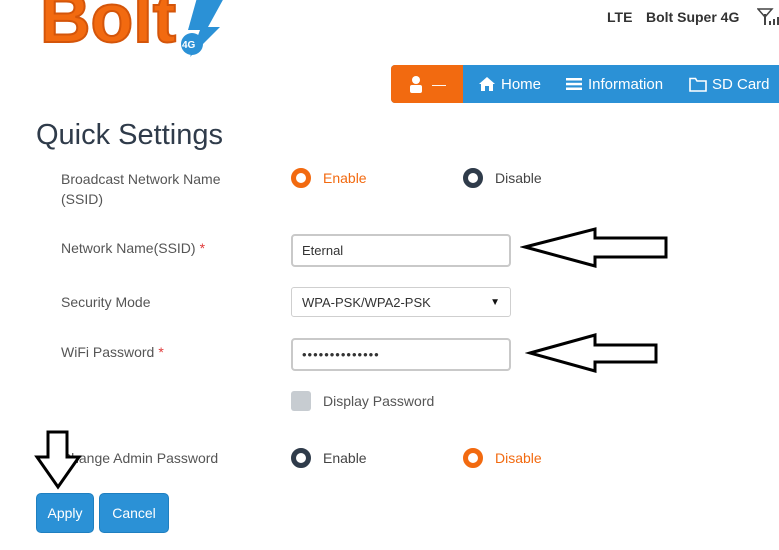 The width and height of the screenshot is (779, 550). I want to click on home-icon, so click(487, 84).